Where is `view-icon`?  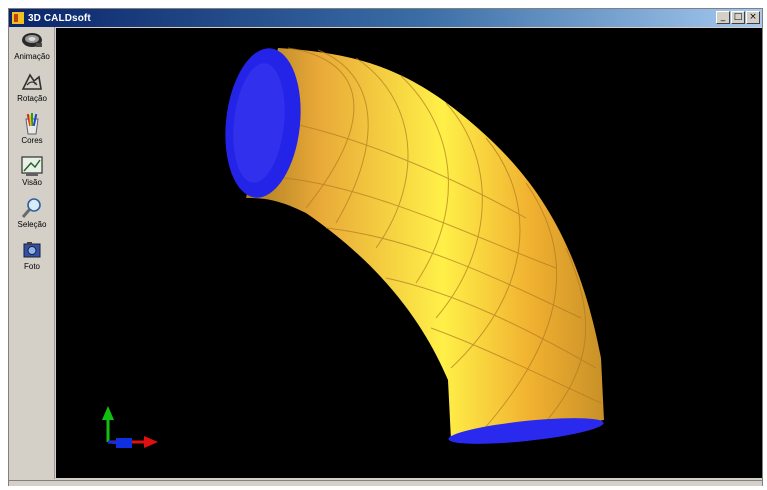 view-icon is located at coordinates (32, 166).